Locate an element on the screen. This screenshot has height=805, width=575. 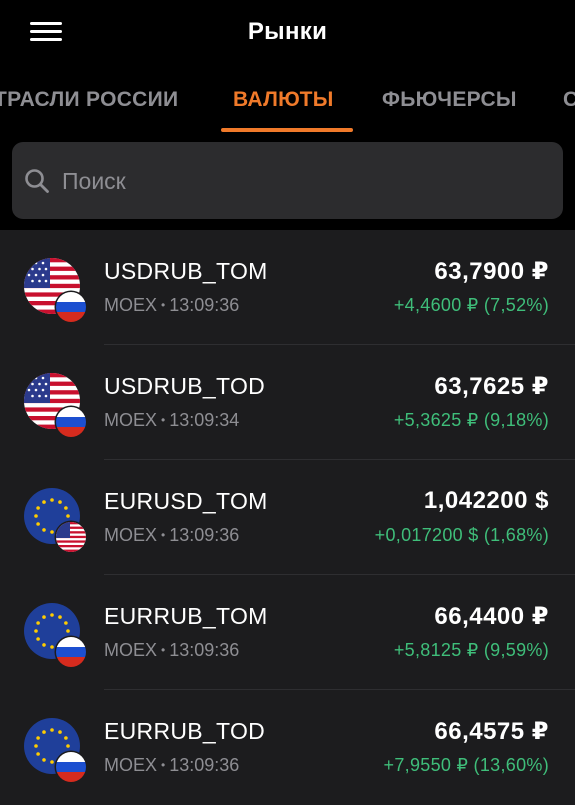
instrument-name: USDRUB_TOM is located at coordinates (186, 271).